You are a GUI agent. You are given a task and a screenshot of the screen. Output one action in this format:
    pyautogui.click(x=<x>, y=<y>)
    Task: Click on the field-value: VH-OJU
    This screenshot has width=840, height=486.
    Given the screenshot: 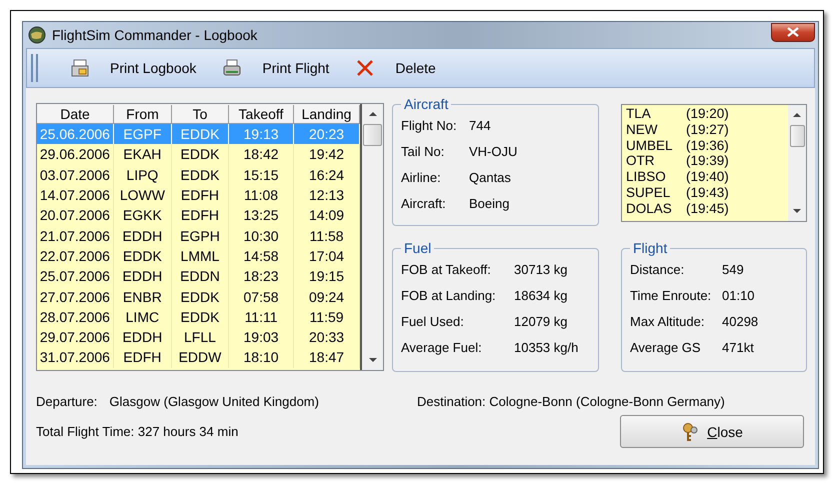 What is the action you would take?
    pyautogui.click(x=493, y=151)
    